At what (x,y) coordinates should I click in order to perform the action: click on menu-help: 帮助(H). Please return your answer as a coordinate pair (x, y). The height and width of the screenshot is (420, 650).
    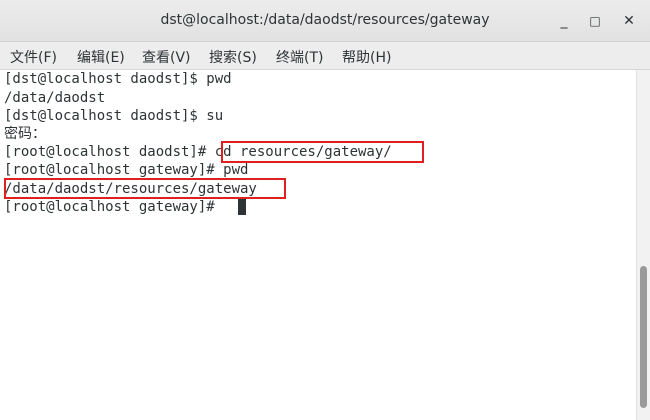
    Looking at the image, I should click on (366, 57).